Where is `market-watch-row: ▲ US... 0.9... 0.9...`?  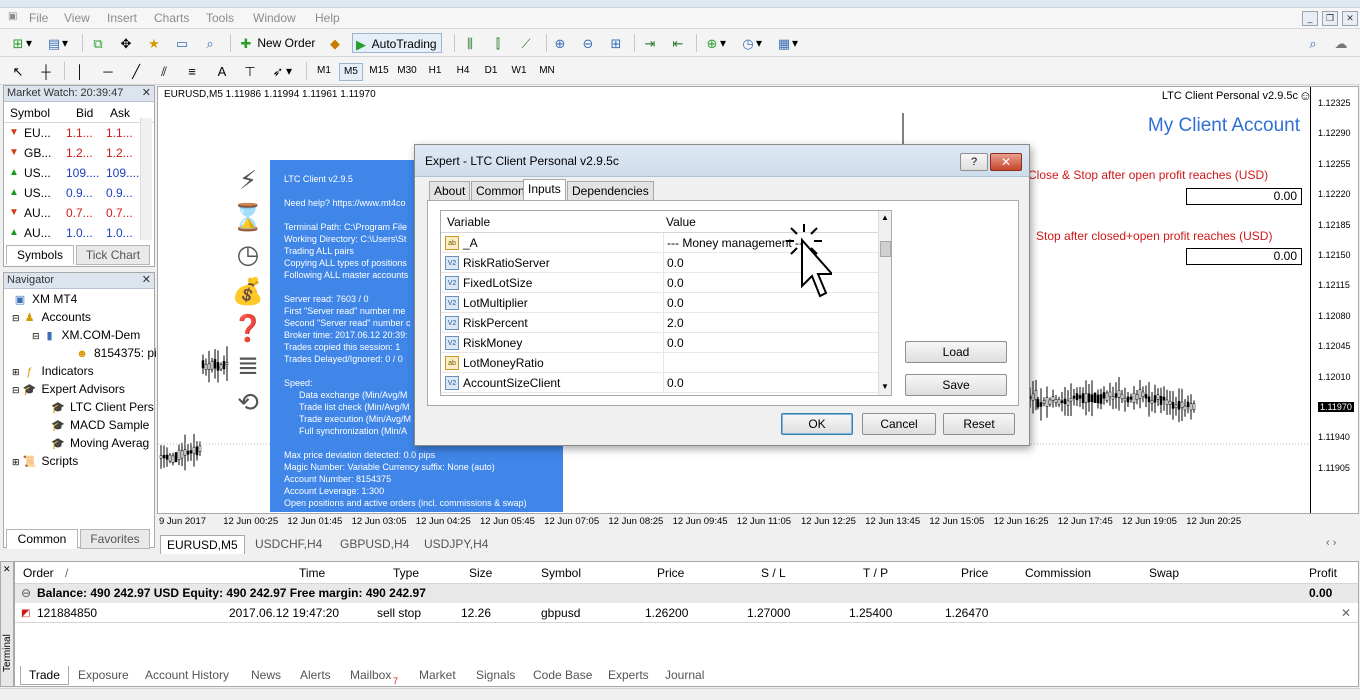
market-watch-row: ▲ US... 0.9... 0.9... is located at coordinates (80, 193).